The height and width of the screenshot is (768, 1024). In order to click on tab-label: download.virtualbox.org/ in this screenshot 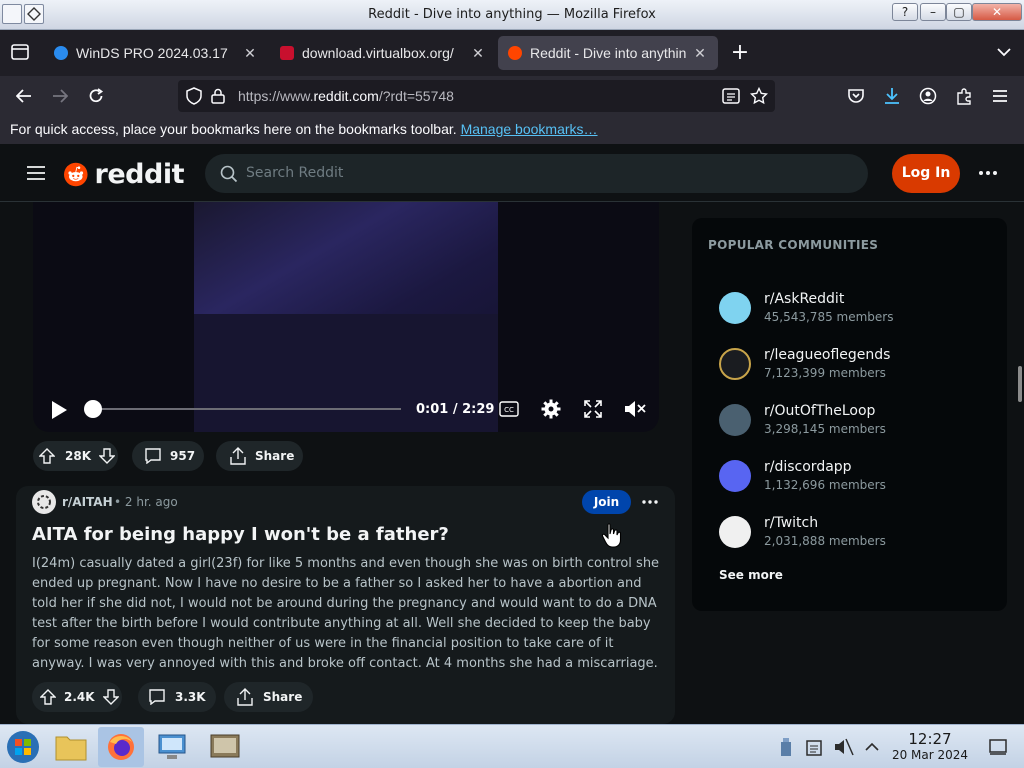, I will do `click(378, 53)`.